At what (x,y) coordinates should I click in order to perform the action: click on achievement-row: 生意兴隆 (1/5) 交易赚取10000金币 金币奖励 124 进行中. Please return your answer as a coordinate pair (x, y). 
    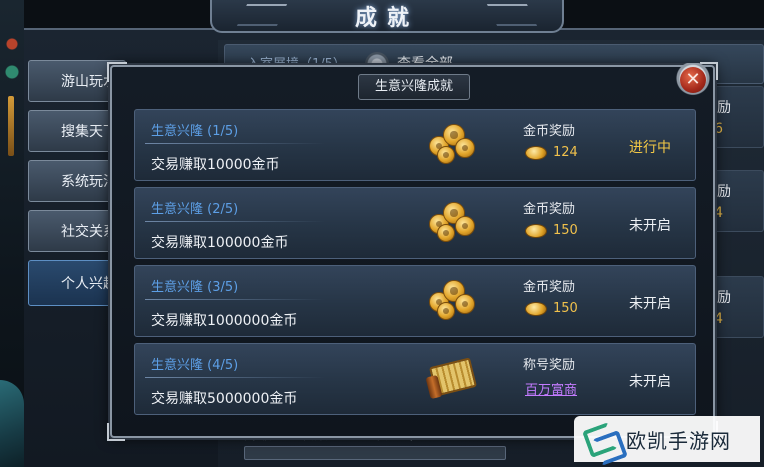
    Looking at the image, I should click on (415, 145).